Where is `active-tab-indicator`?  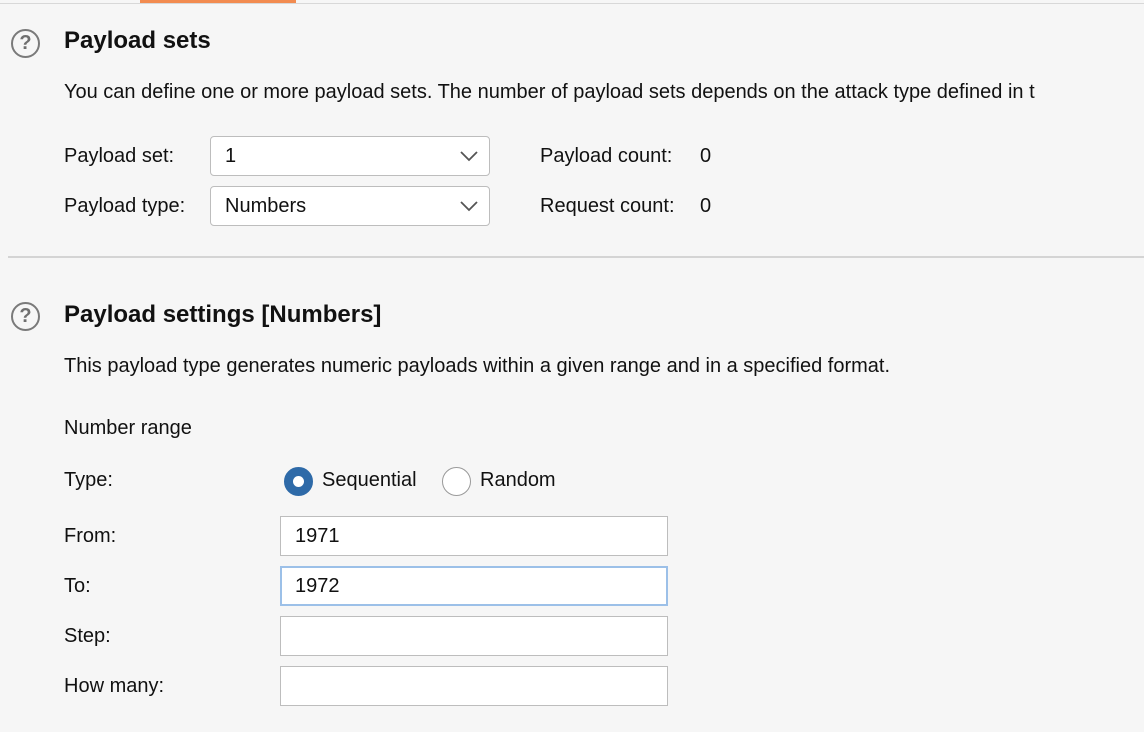 active-tab-indicator is located at coordinates (218, 1).